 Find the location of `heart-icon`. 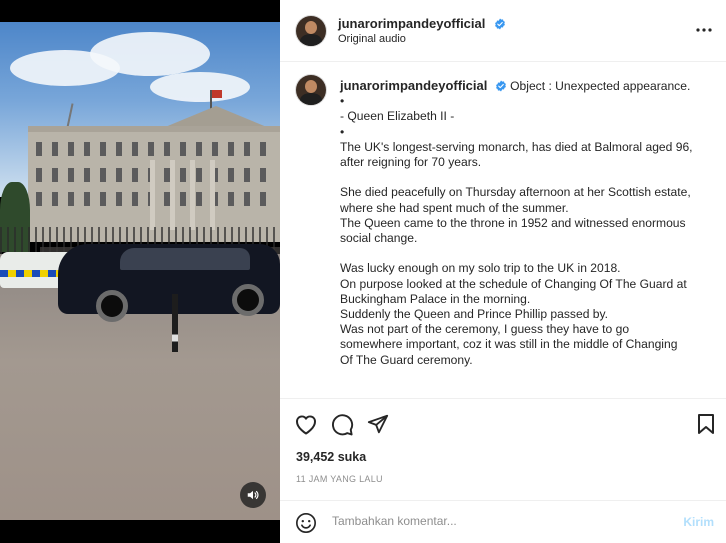

heart-icon is located at coordinates (306, 425).